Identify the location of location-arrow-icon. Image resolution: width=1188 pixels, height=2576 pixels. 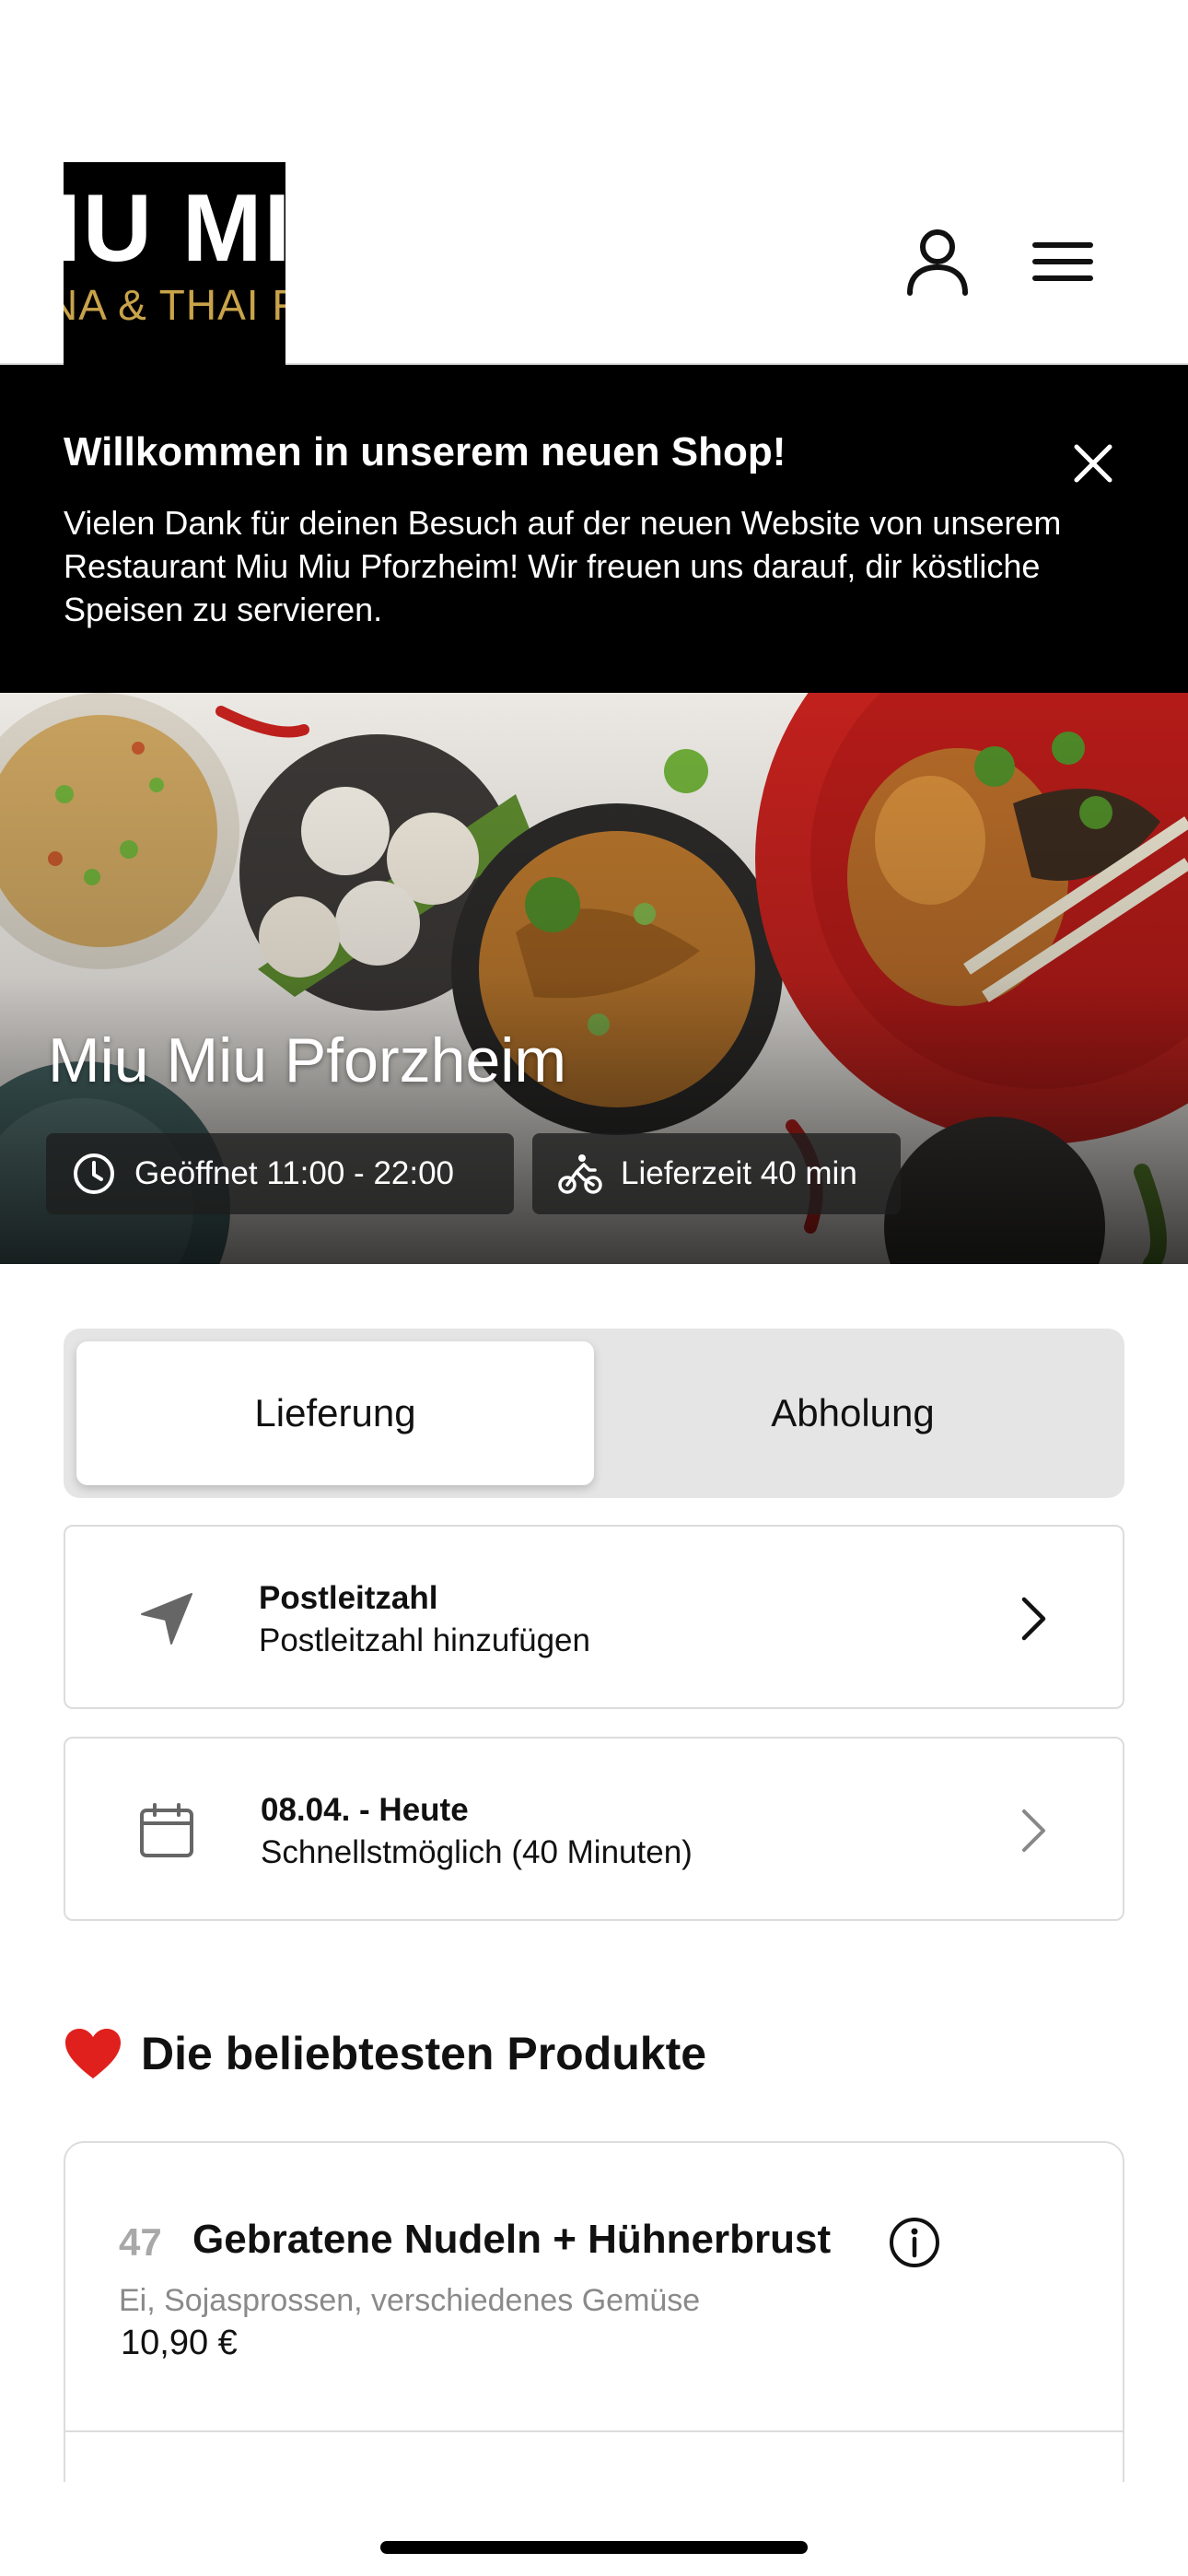
(167, 1619).